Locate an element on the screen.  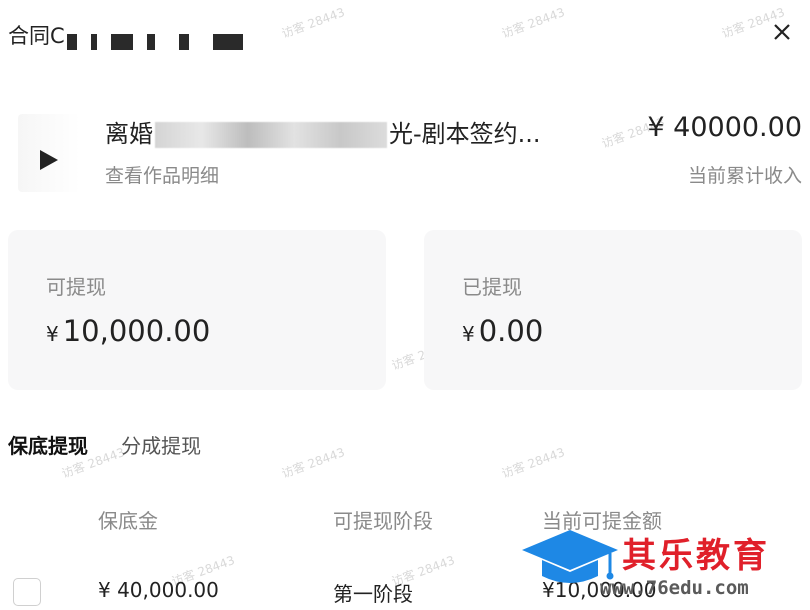
dialog-title: 合同C is located at coordinates (125, 35).